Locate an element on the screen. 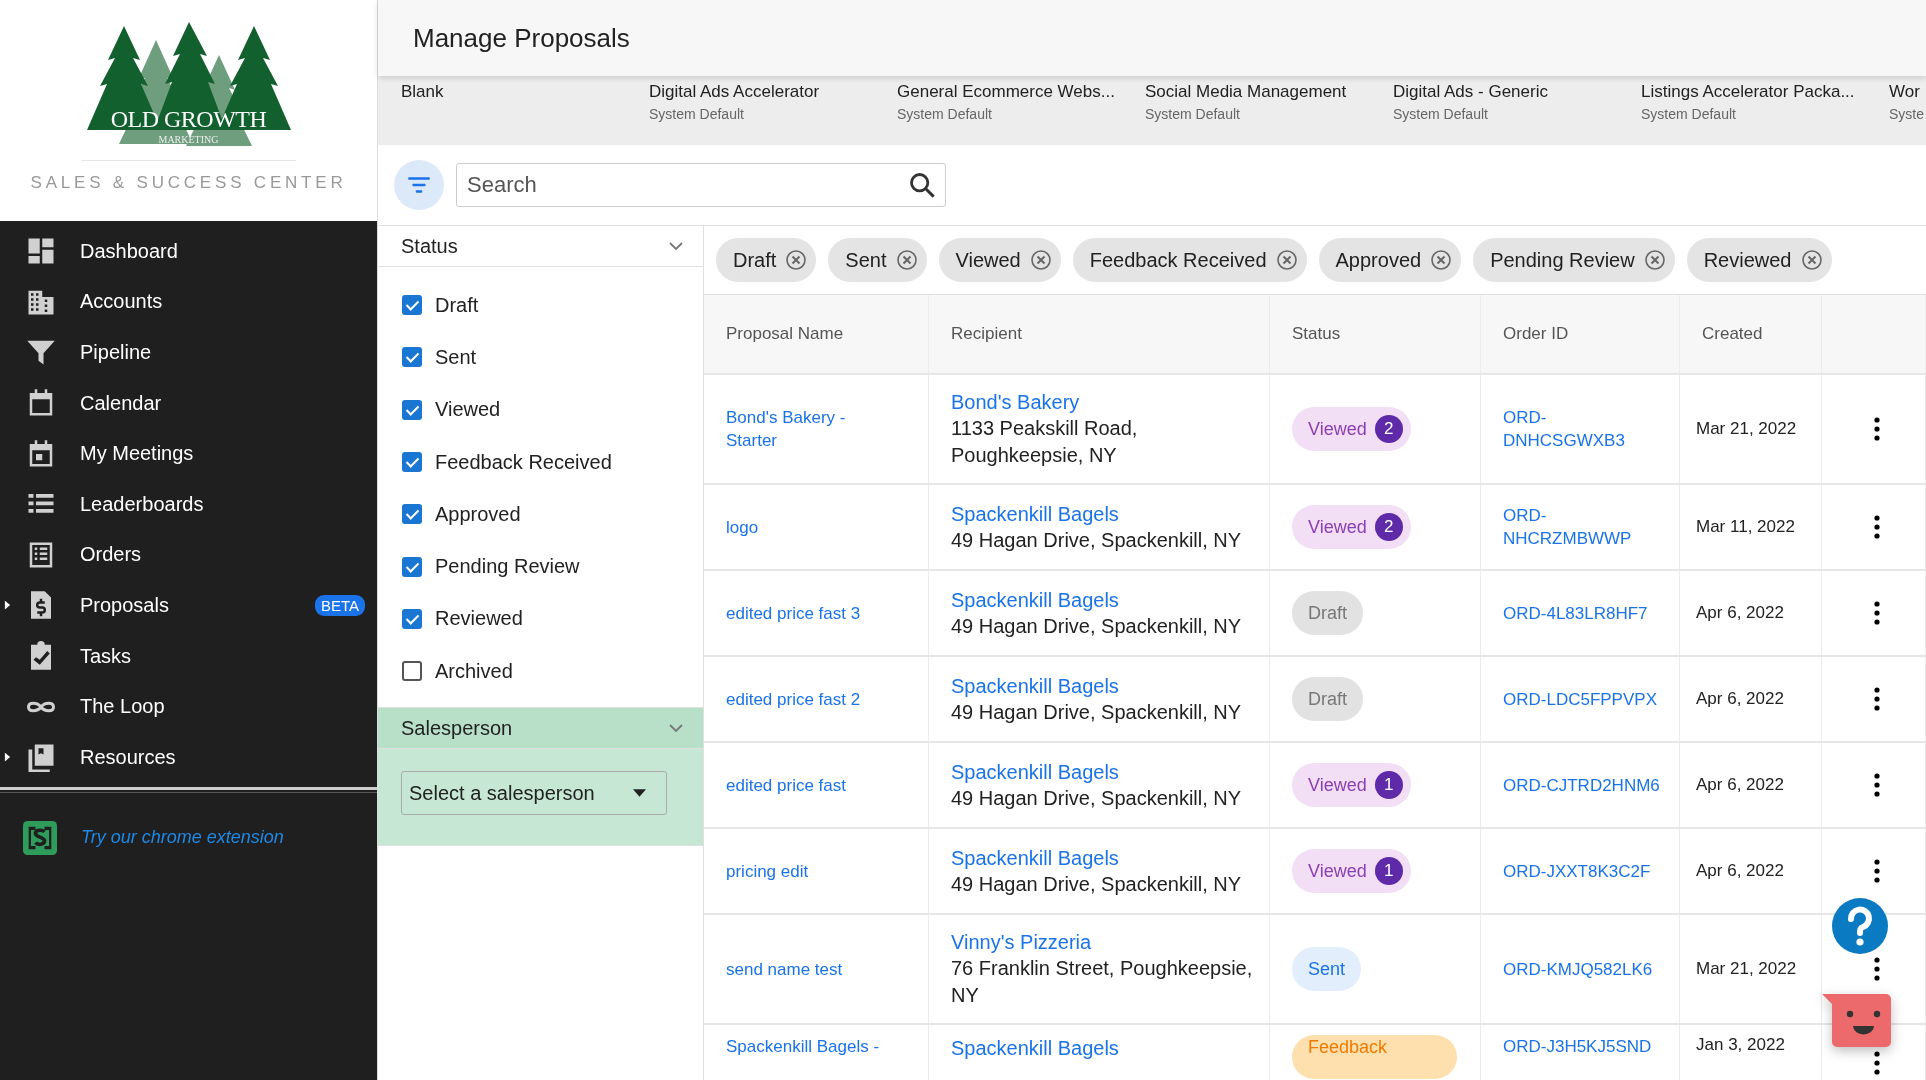 The height and width of the screenshot is (1080, 1926). proposal-link: send name test is located at coordinates (784, 969).